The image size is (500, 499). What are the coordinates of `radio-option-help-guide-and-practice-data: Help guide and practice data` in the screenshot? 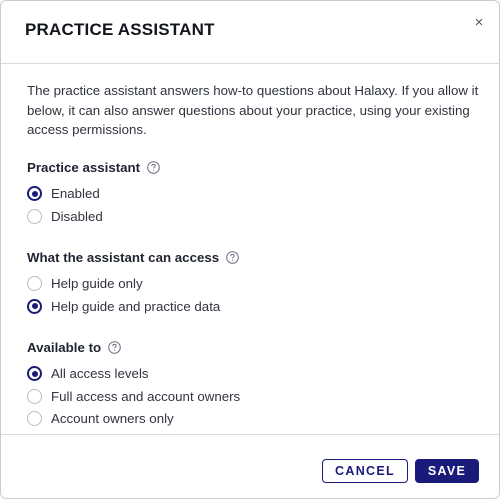 It's located at (253, 306).